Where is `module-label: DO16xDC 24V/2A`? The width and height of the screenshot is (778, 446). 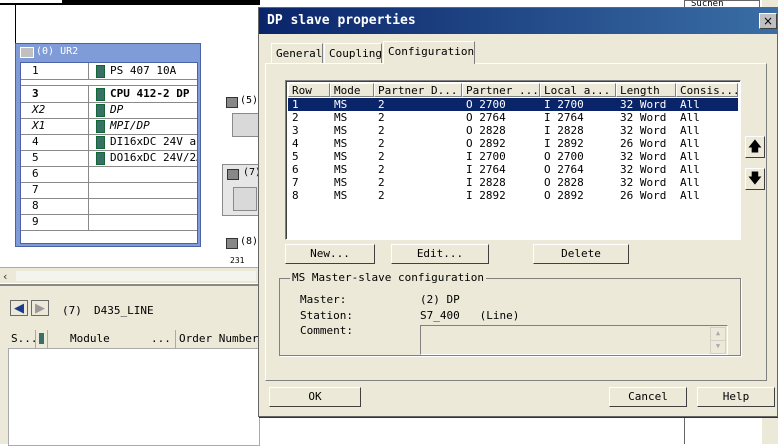
module-label: DO16xDC 24V/2A is located at coordinates (153, 157).